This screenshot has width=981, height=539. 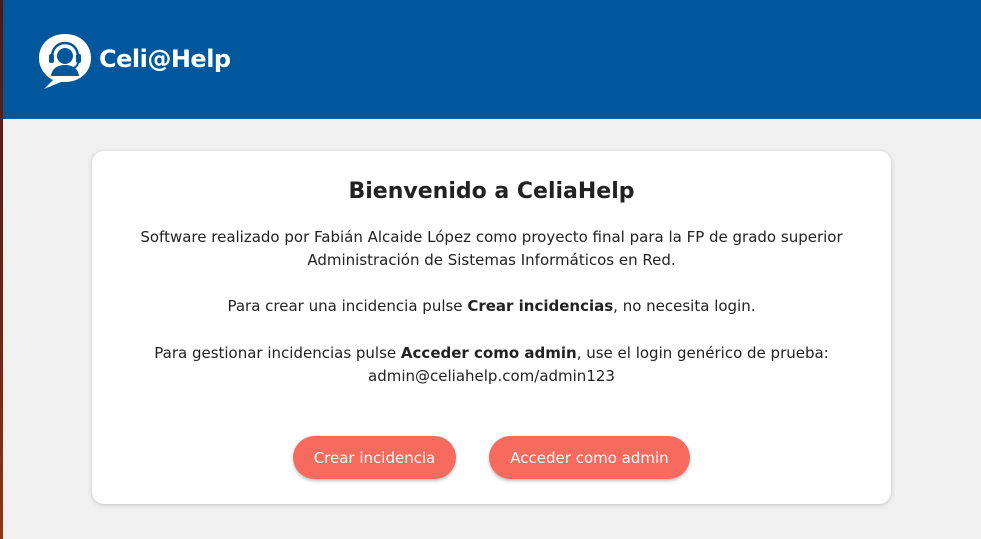 What do you see at coordinates (702, 353) in the screenshot?
I see `admin-instructions-suffix: , use el login genérico de prueba:` at bounding box center [702, 353].